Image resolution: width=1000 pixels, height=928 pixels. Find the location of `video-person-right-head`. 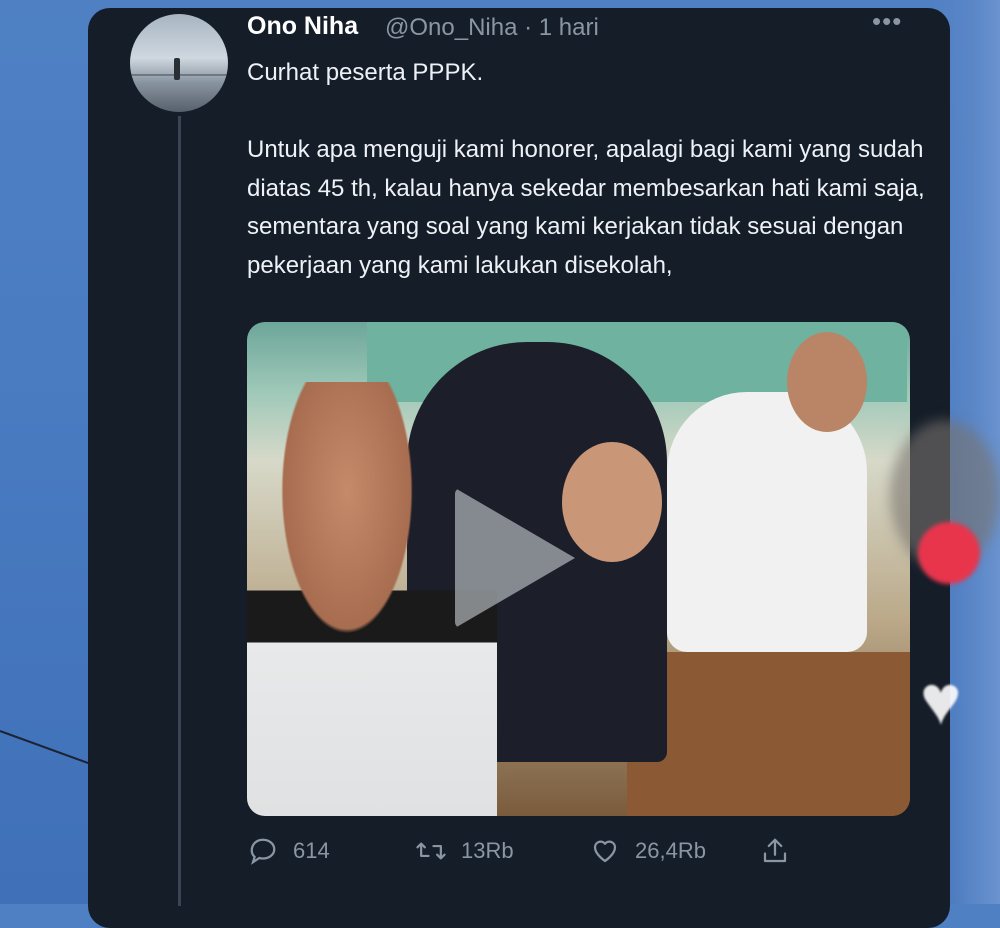

video-person-right-head is located at coordinates (827, 382).